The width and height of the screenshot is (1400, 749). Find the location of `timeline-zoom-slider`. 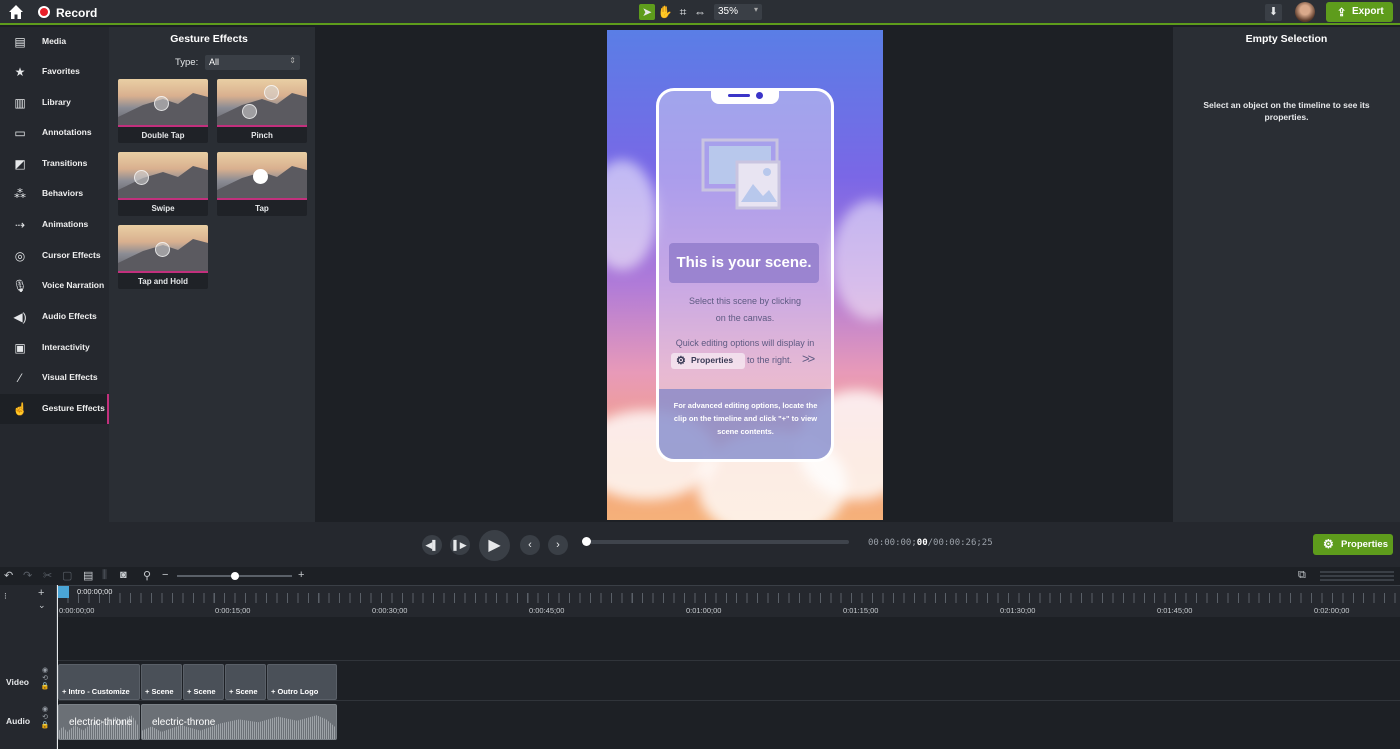

timeline-zoom-slider is located at coordinates (234, 576).